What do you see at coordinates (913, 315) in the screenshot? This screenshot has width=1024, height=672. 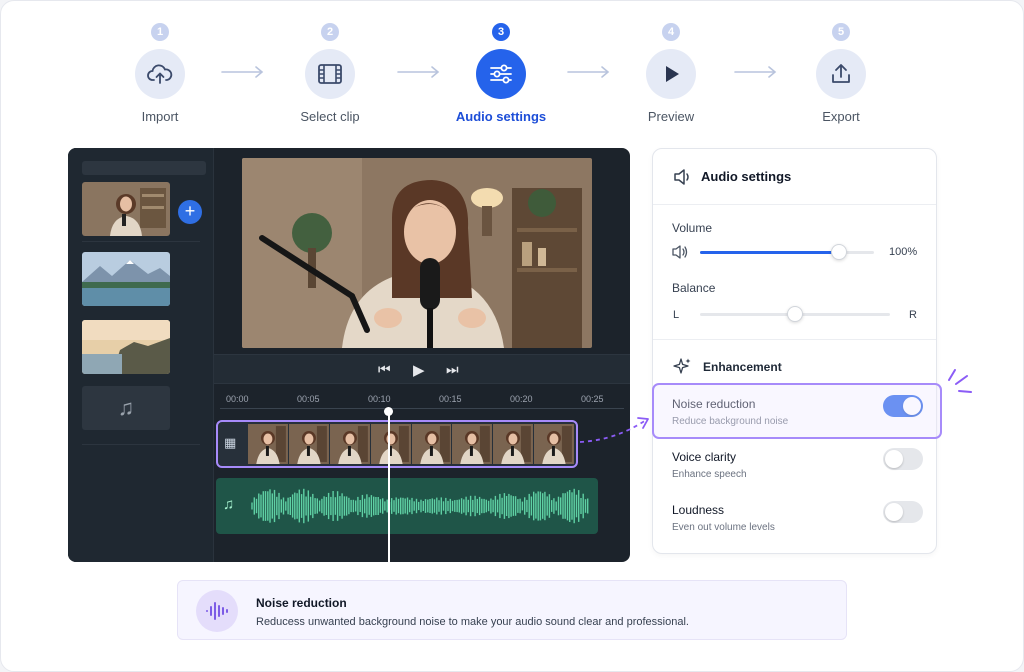 I see `balance-right-label: R` at bounding box center [913, 315].